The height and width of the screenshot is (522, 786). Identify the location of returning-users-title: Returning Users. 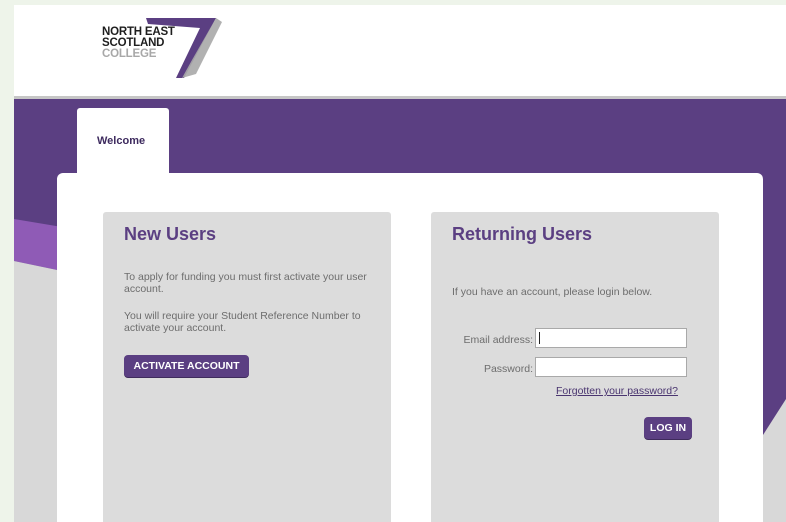
(522, 234).